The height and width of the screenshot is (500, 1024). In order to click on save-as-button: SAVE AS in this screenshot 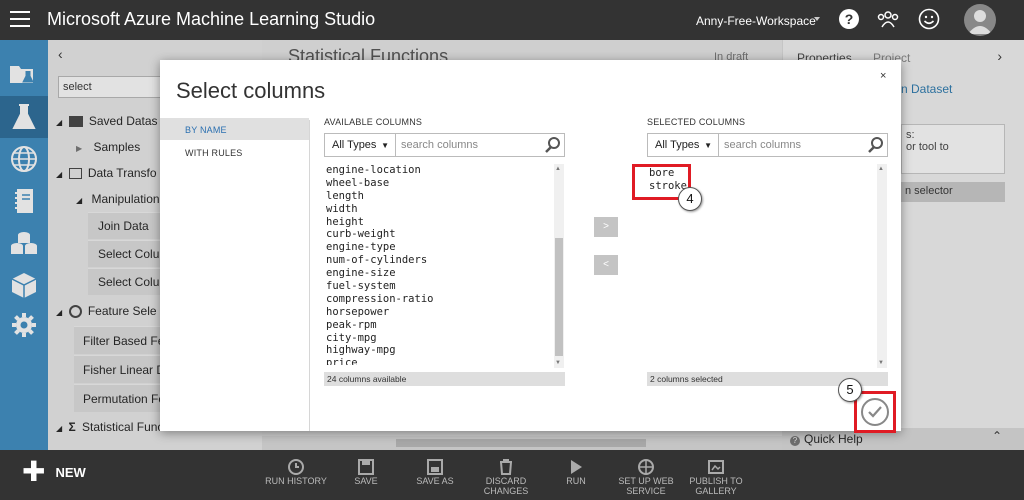, I will do `click(435, 472)`.